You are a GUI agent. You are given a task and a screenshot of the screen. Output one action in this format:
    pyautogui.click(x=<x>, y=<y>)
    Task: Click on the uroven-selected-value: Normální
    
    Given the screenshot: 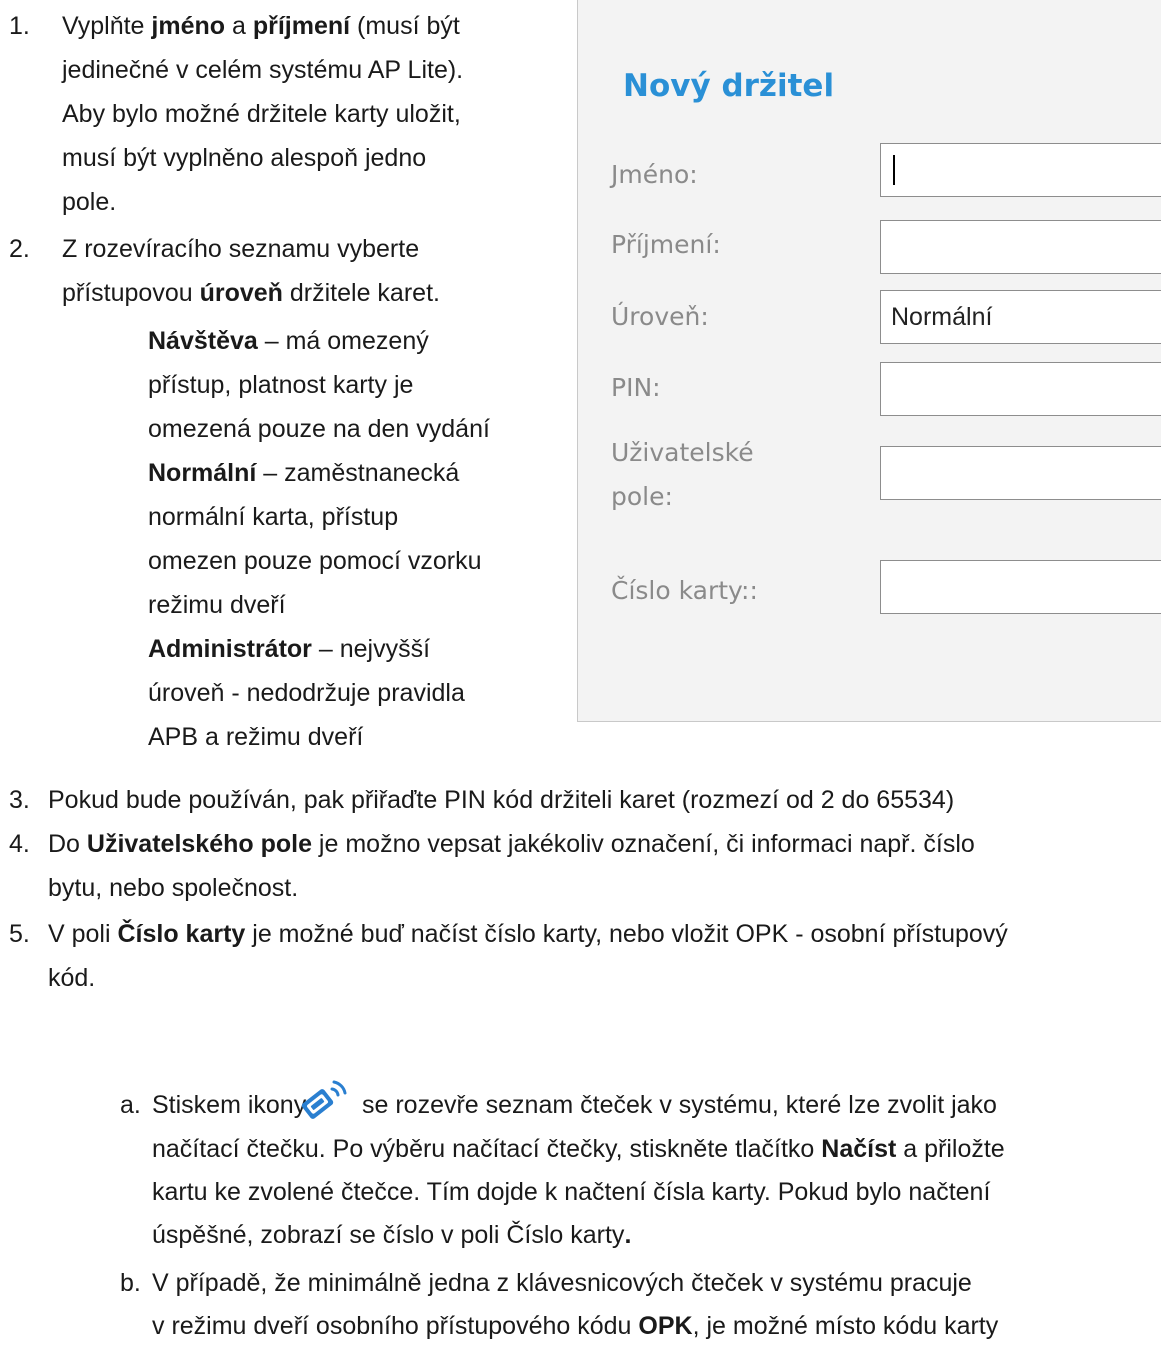 What is the action you would take?
    pyautogui.click(x=942, y=317)
    